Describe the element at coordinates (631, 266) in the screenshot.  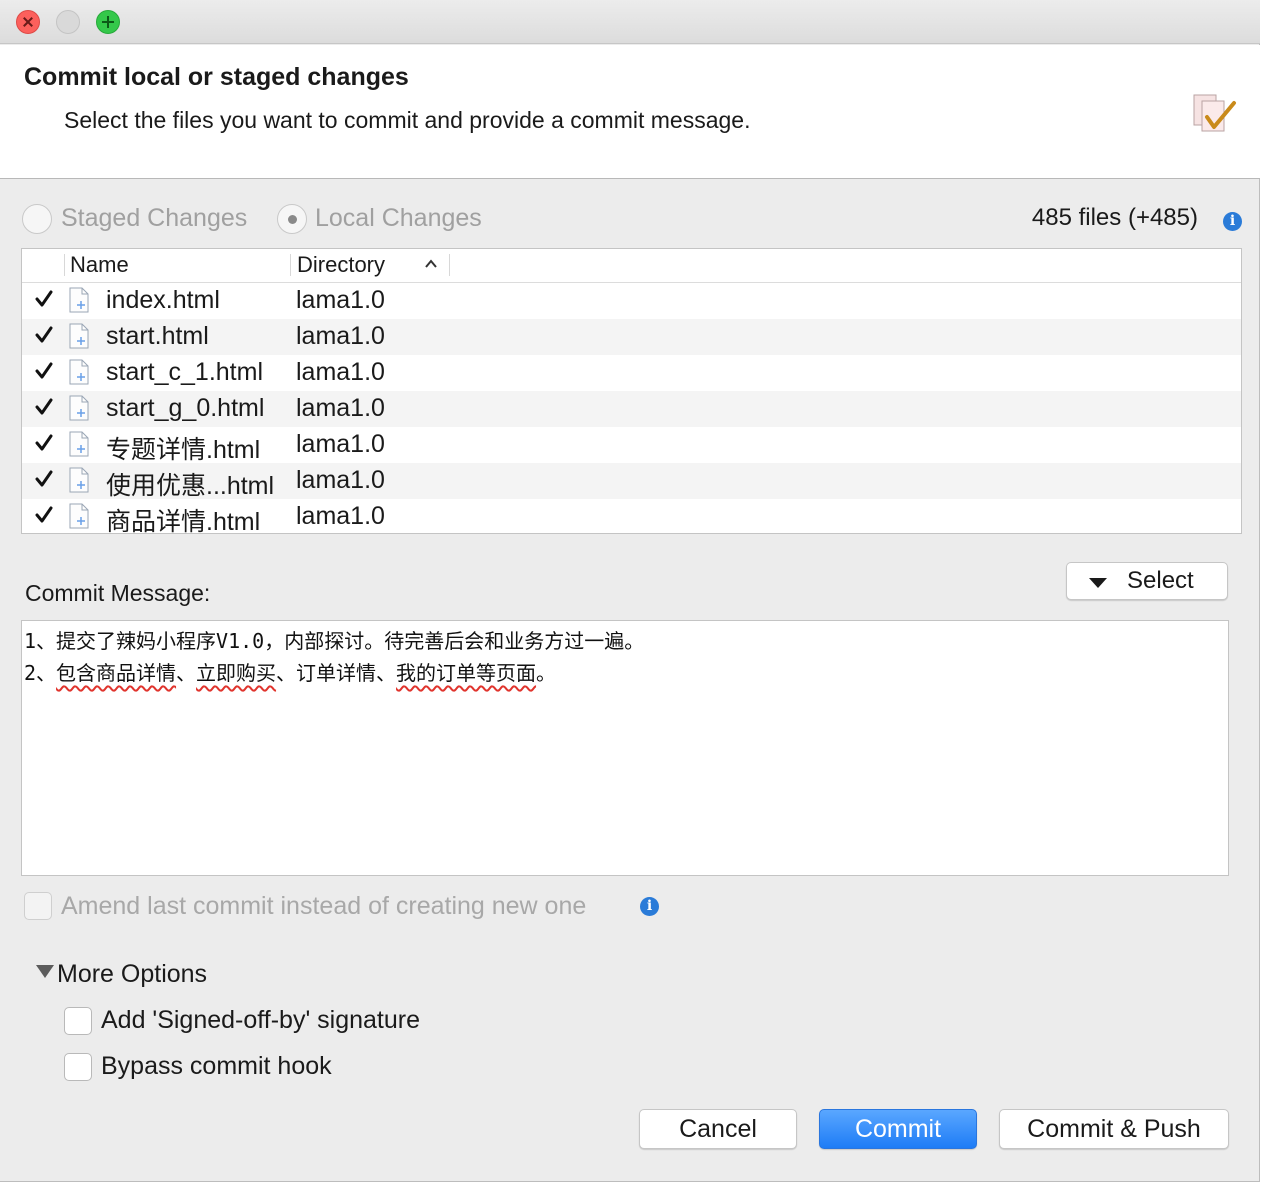
I see `table-header: Name Directory` at that location.